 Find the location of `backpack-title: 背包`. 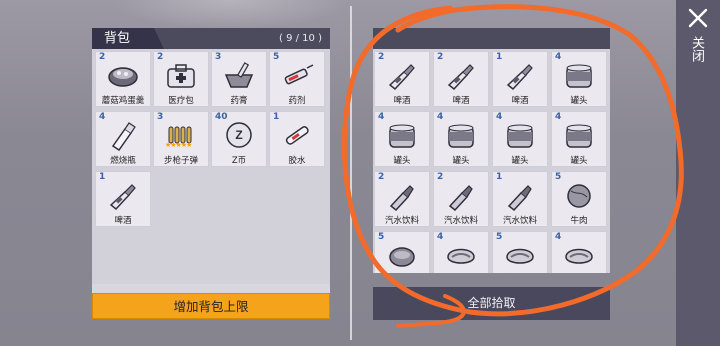

backpack-title: 背包 is located at coordinates (128, 38).